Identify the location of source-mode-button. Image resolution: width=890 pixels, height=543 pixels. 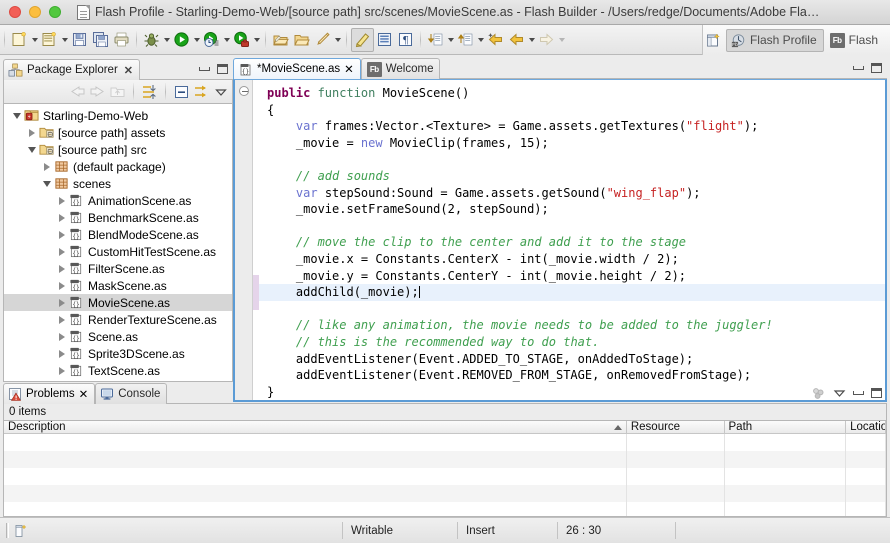
(362, 39).